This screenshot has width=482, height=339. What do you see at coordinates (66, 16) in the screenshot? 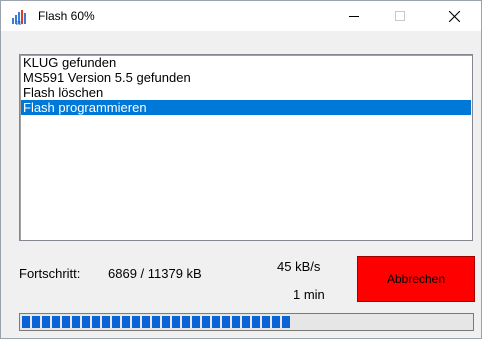
I see `window-title: Flash 60%` at bounding box center [66, 16].